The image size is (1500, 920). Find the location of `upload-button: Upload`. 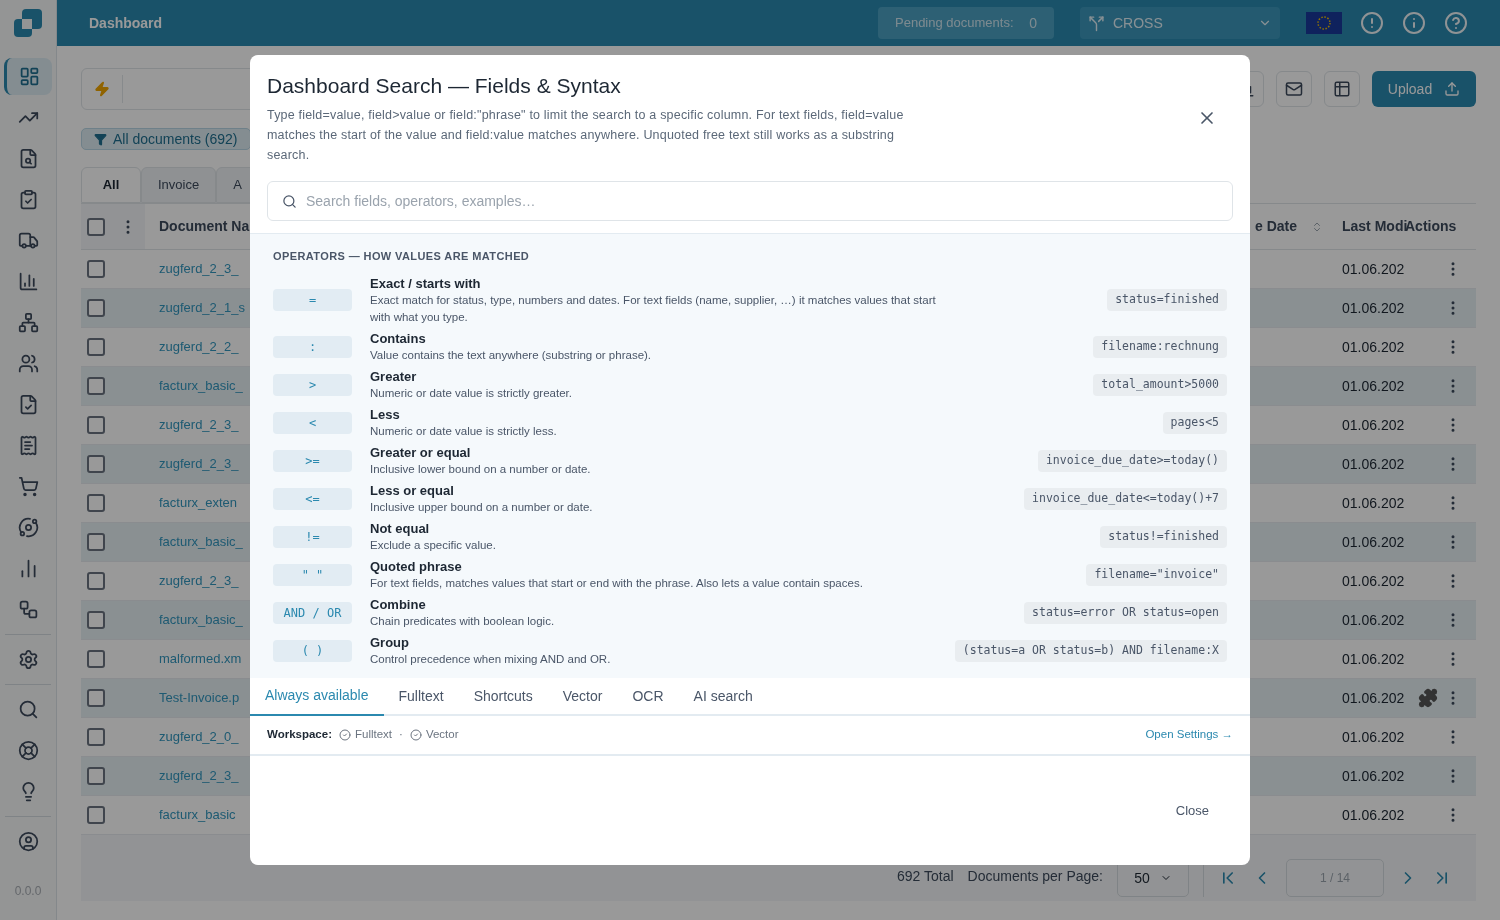

upload-button: Upload is located at coordinates (1424, 89).